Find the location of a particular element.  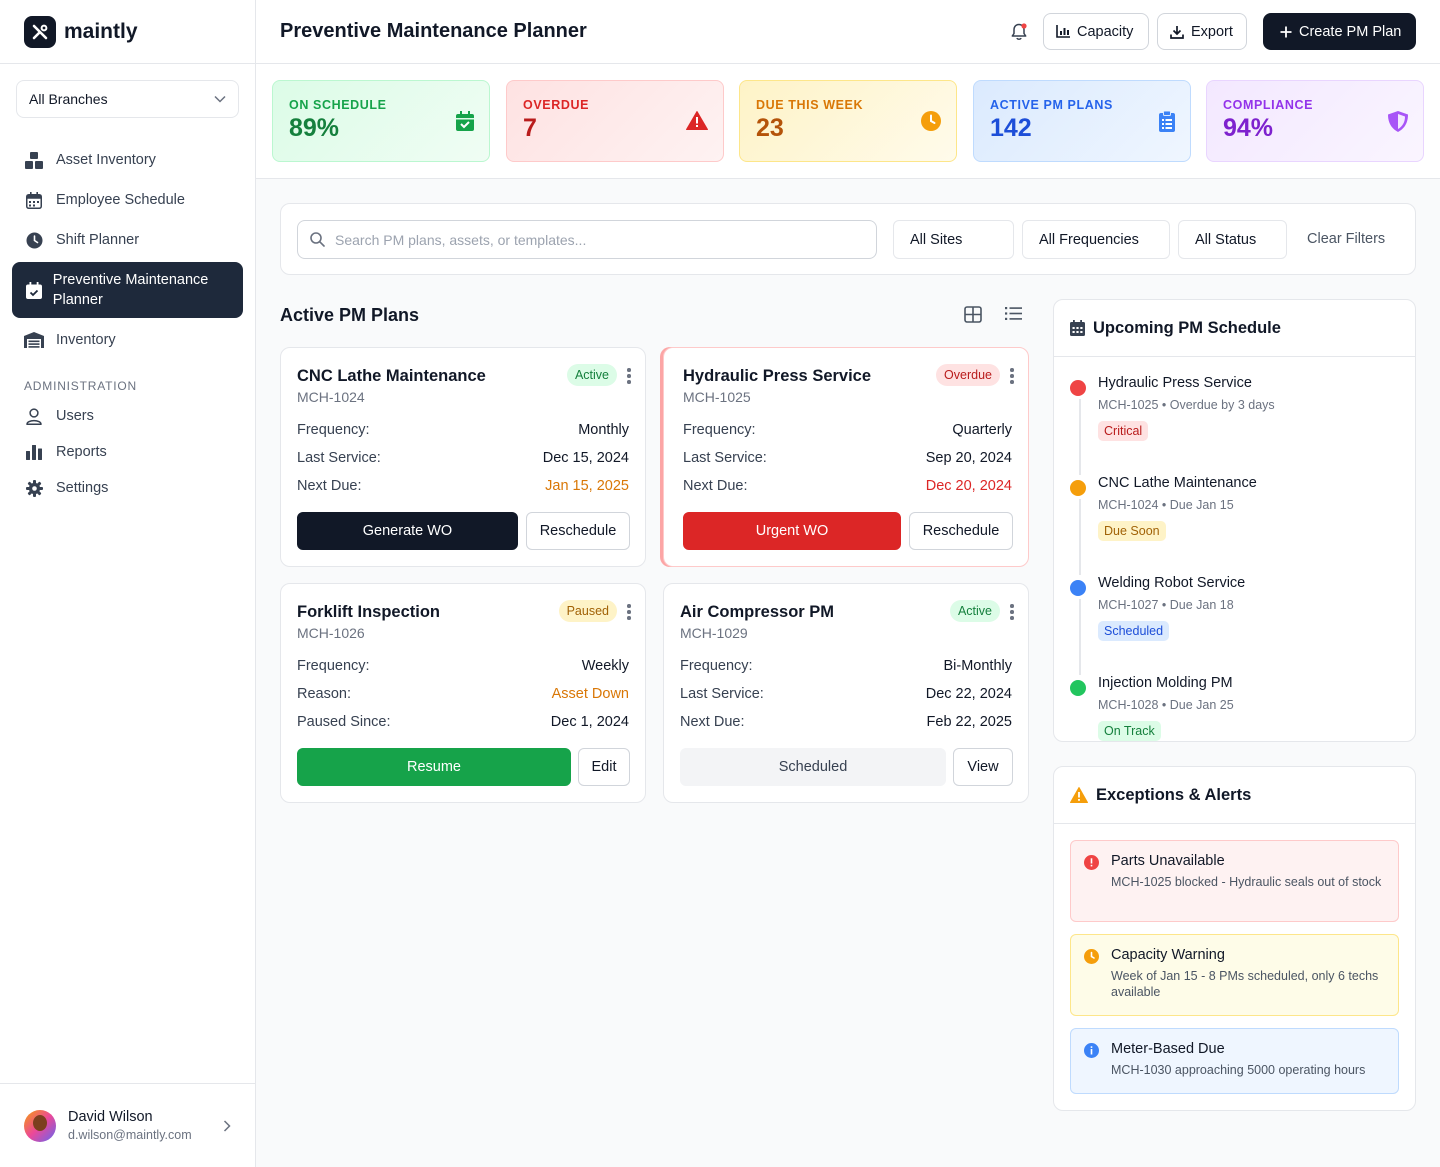

edit-button: Edit is located at coordinates (604, 767).